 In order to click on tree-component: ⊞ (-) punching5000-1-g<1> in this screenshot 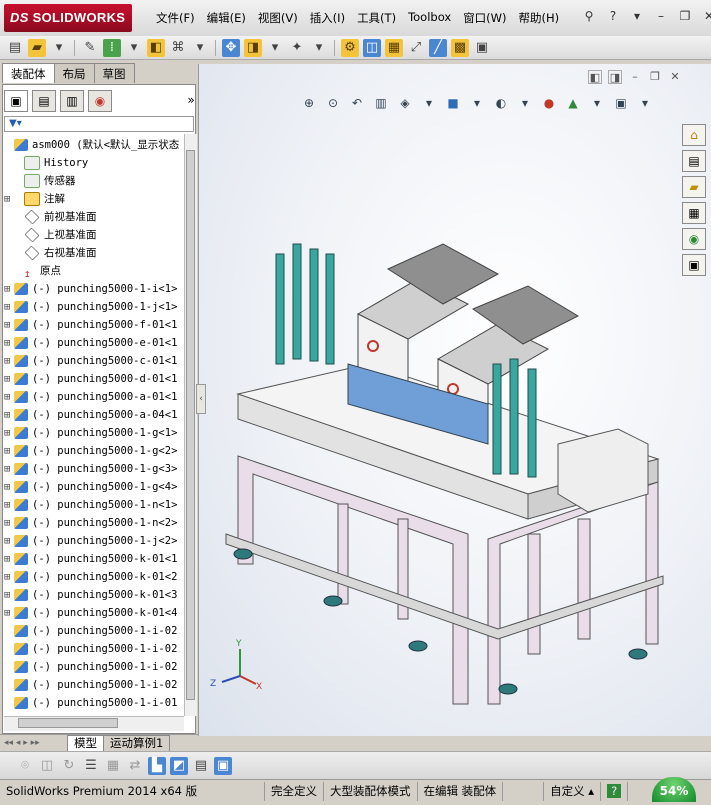, I will do `click(90, 433)`.